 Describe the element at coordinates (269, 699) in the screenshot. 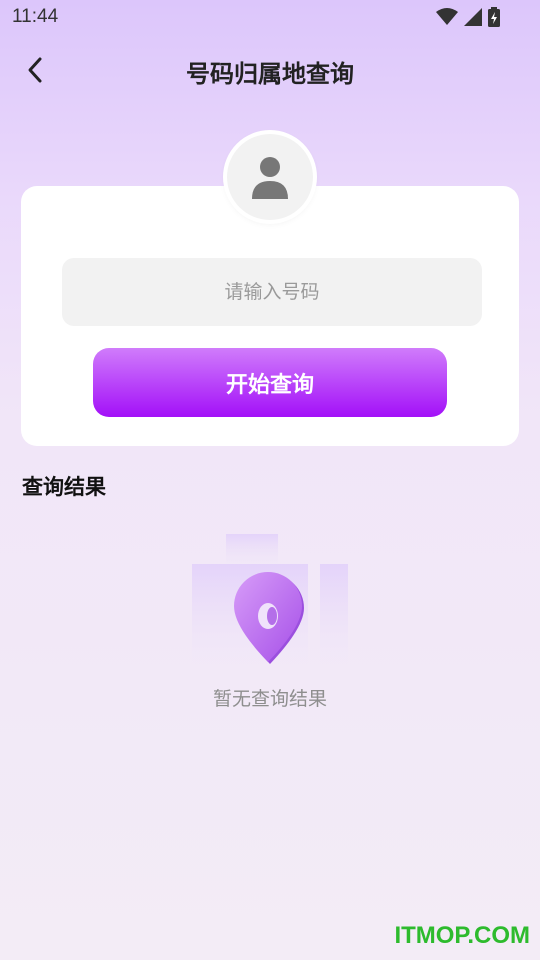

I see `empty-results-text: 暂无查询结果` at that location.